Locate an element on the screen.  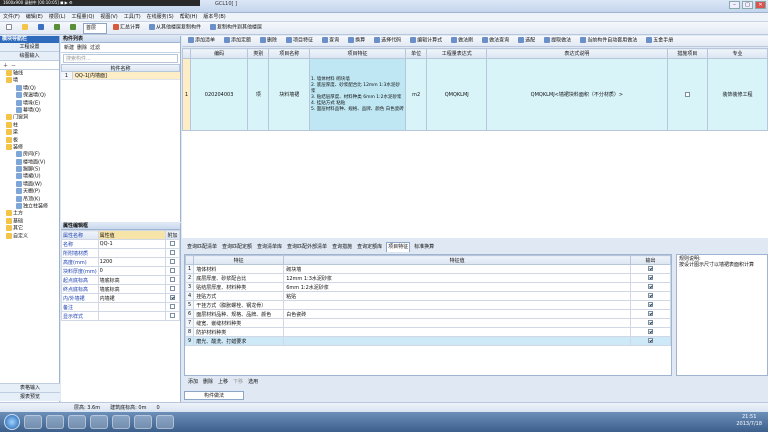
tree-item: 保温墙(Q) is located at coordinates (30, 95).